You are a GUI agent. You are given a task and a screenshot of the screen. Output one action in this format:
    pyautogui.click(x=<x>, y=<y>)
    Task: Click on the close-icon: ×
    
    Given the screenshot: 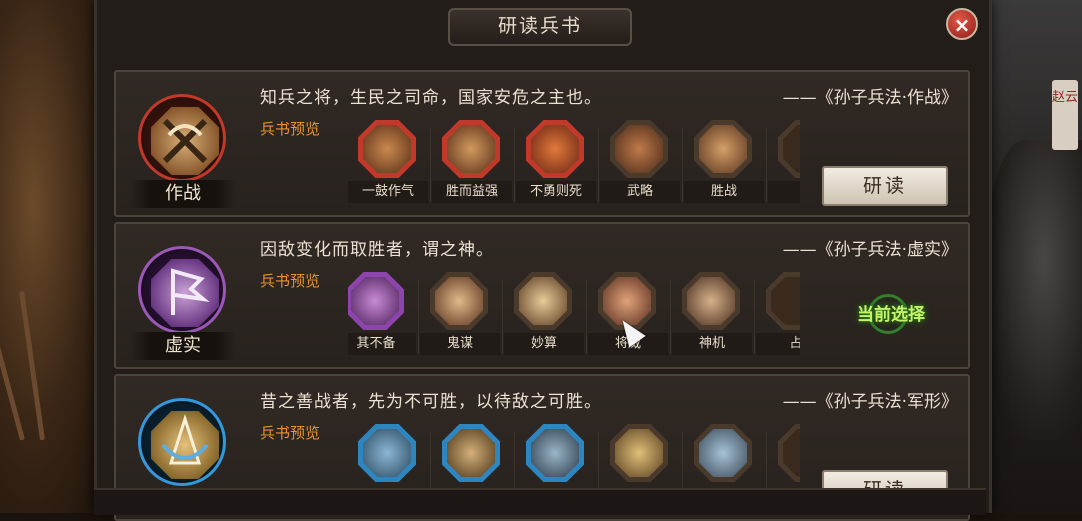 What is the action you would take?
    pyautogui.click(x=962, y=25)
    